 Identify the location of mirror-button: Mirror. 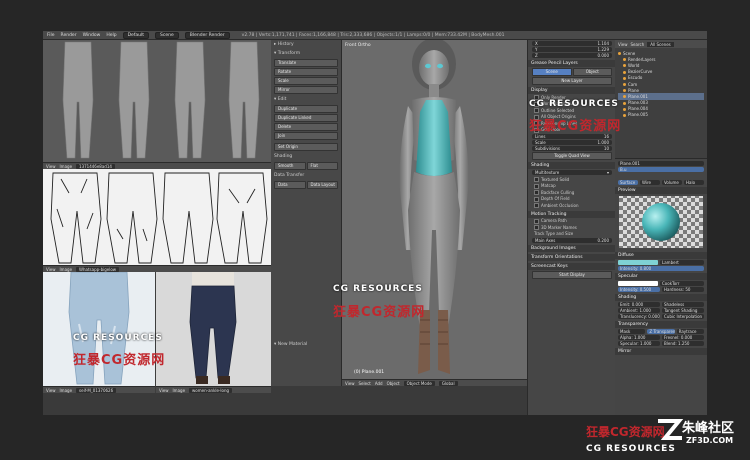
(306, 90).